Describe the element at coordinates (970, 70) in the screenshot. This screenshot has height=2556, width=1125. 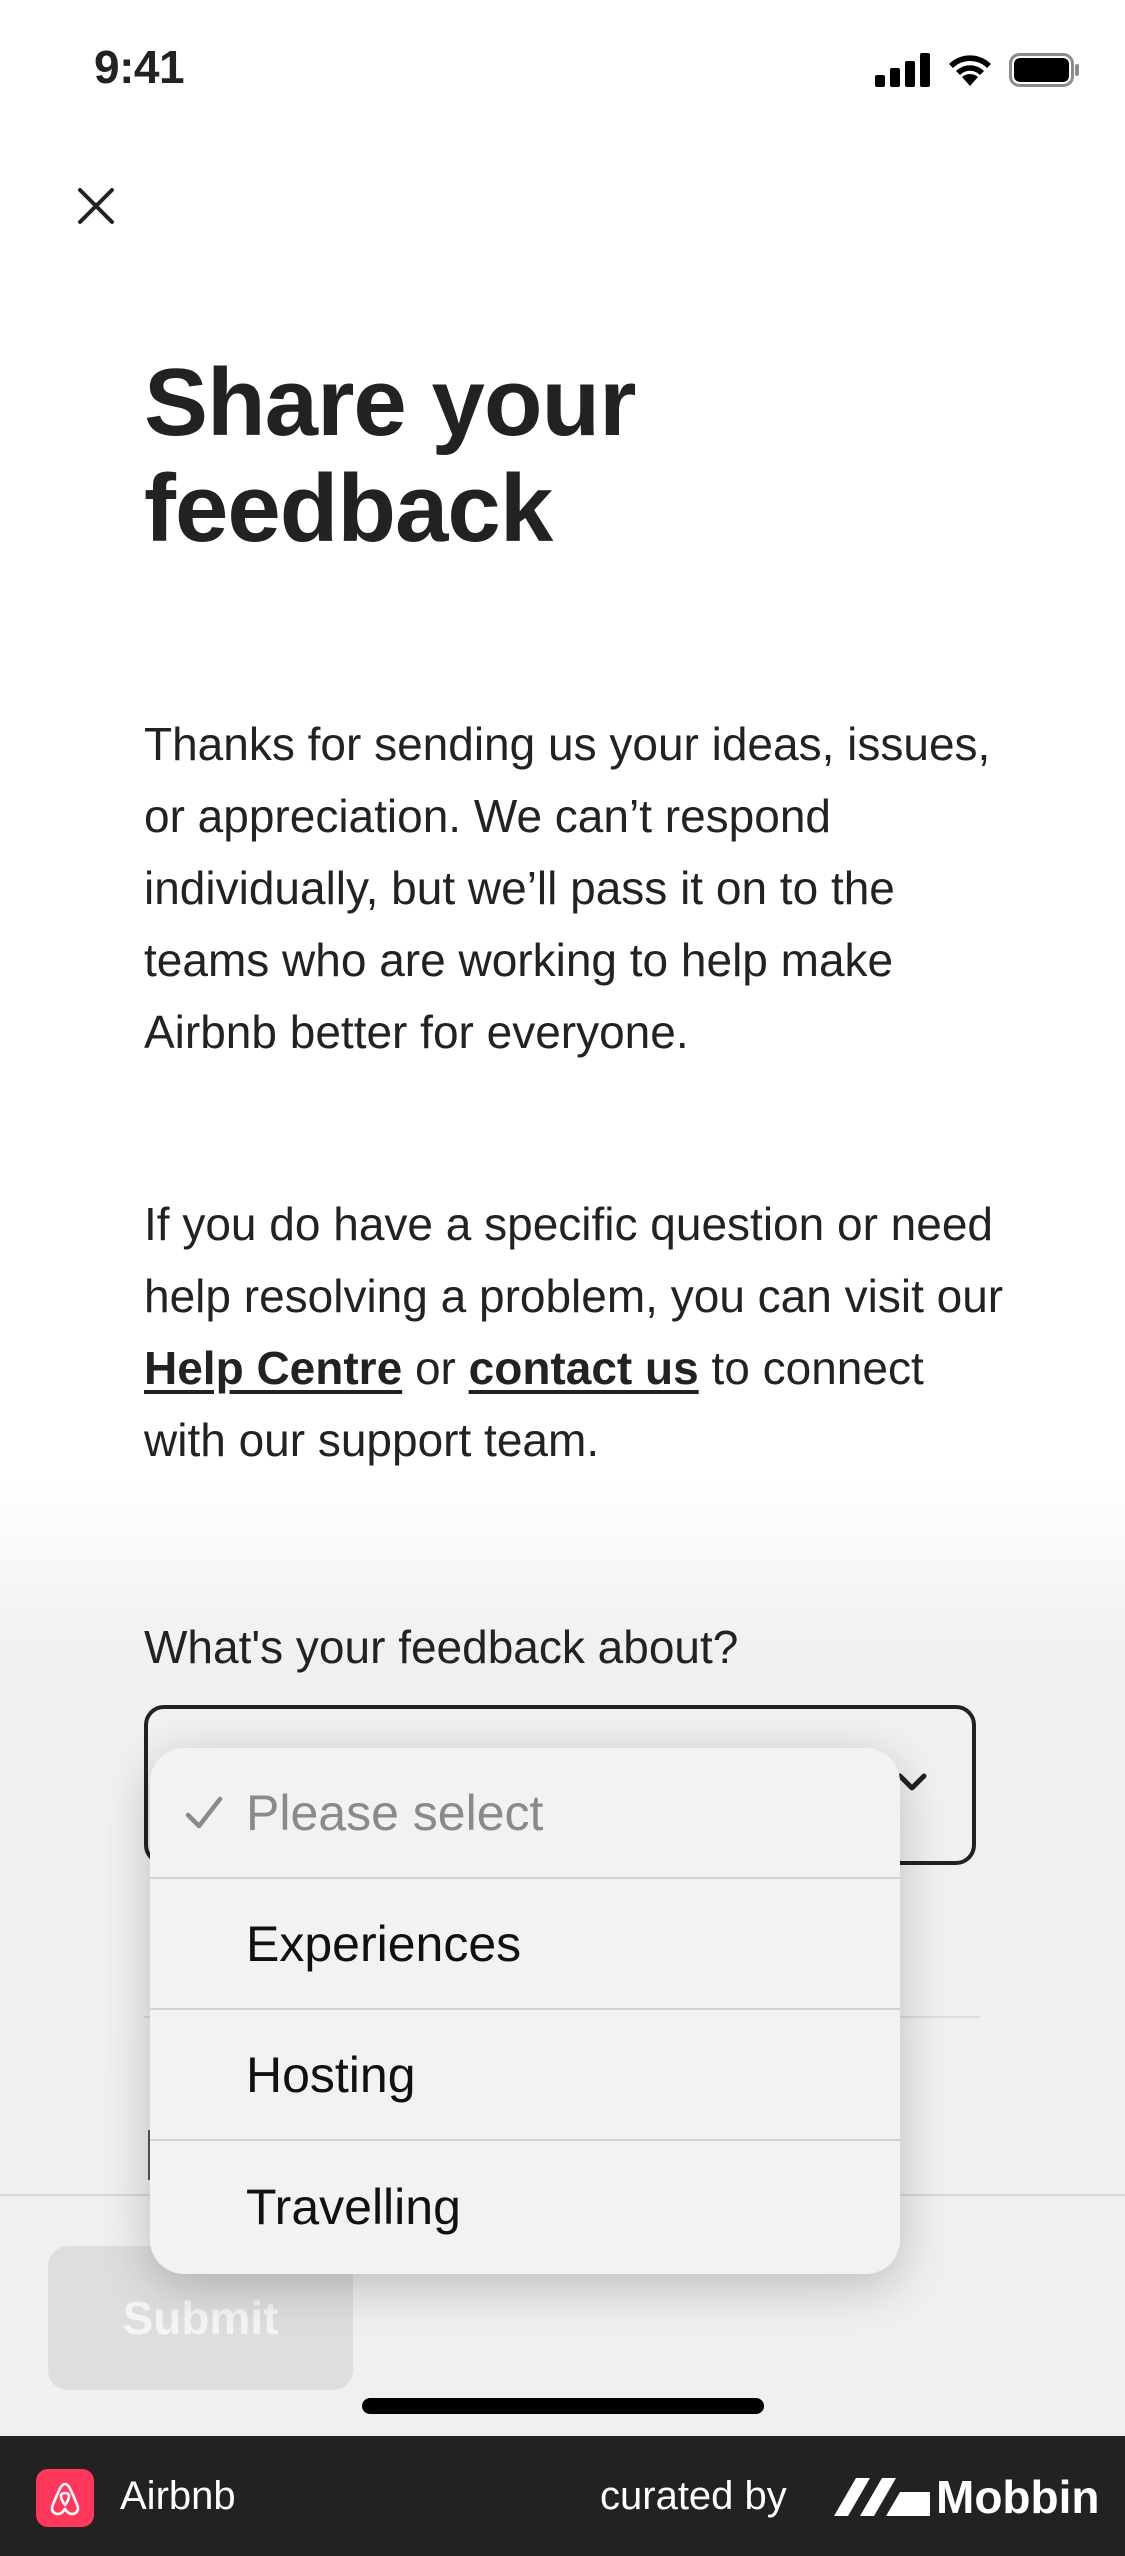
I see `wifi-icon` at that location.